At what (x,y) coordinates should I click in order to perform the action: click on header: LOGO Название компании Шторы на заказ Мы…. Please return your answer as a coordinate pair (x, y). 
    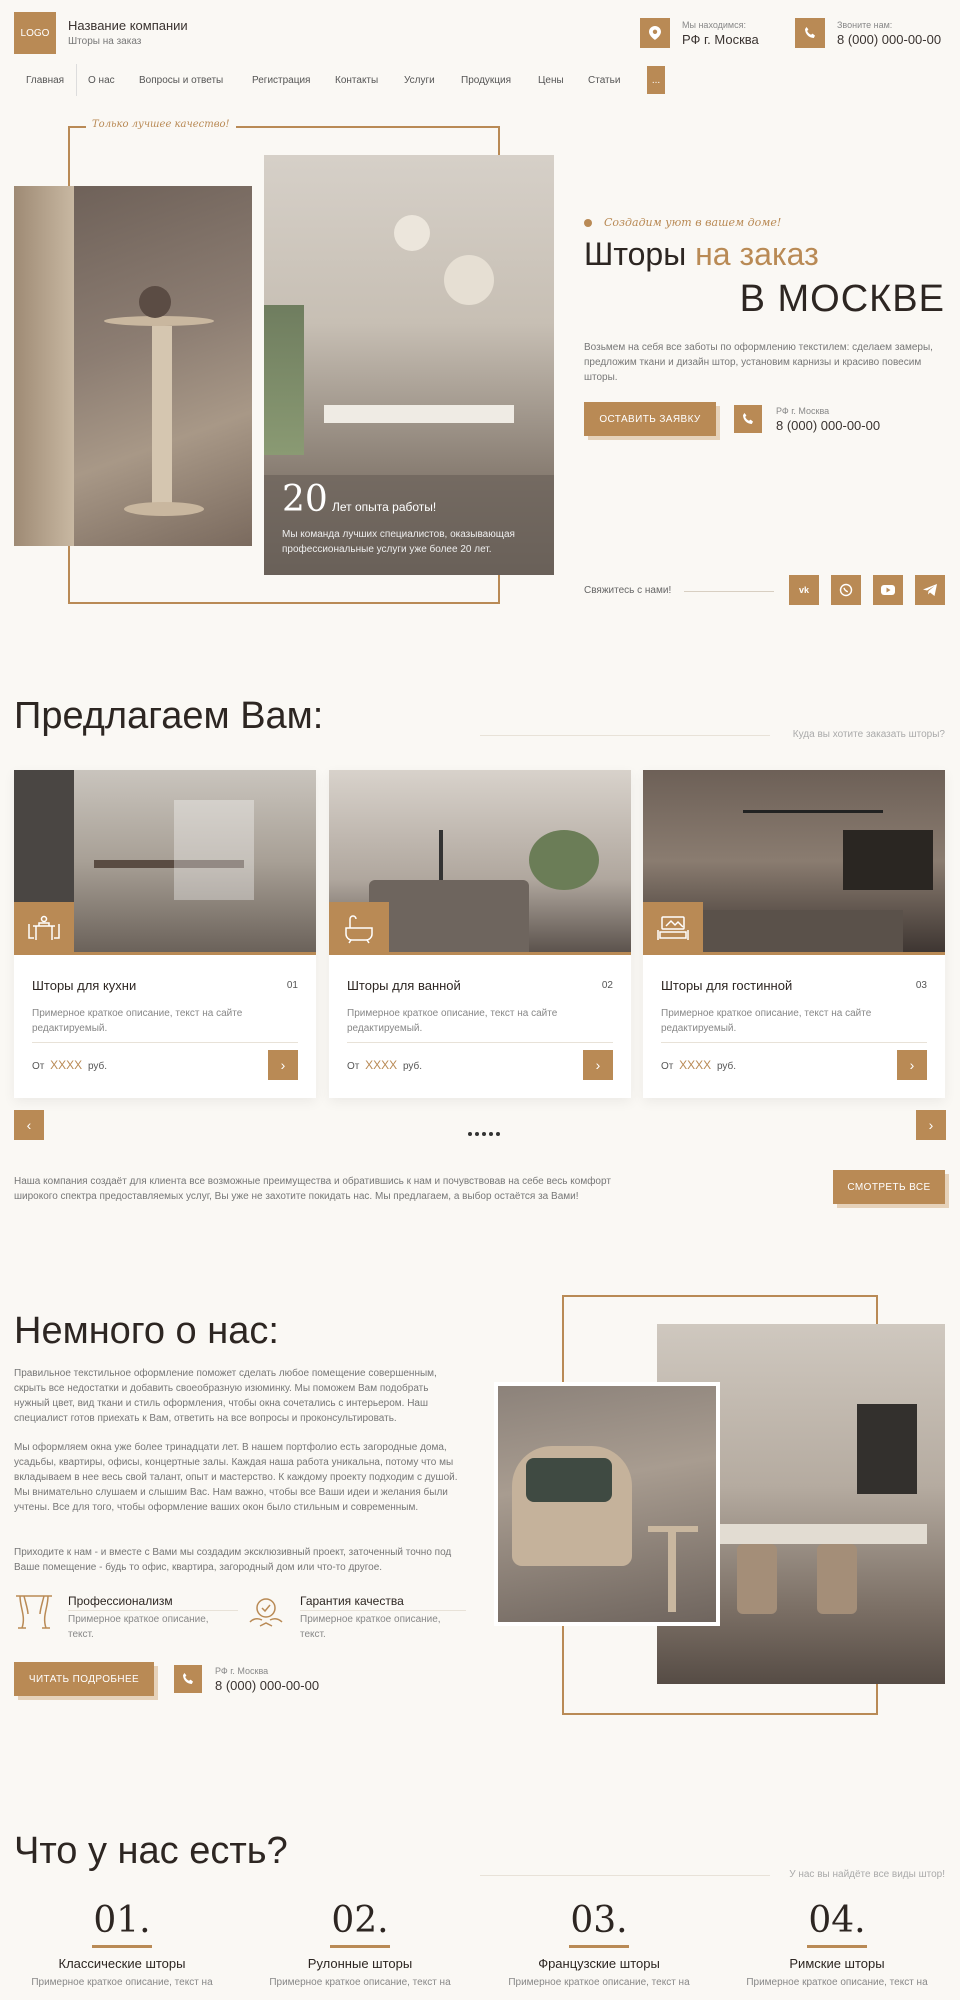
    Looking at the image, I should click on (480, 30).